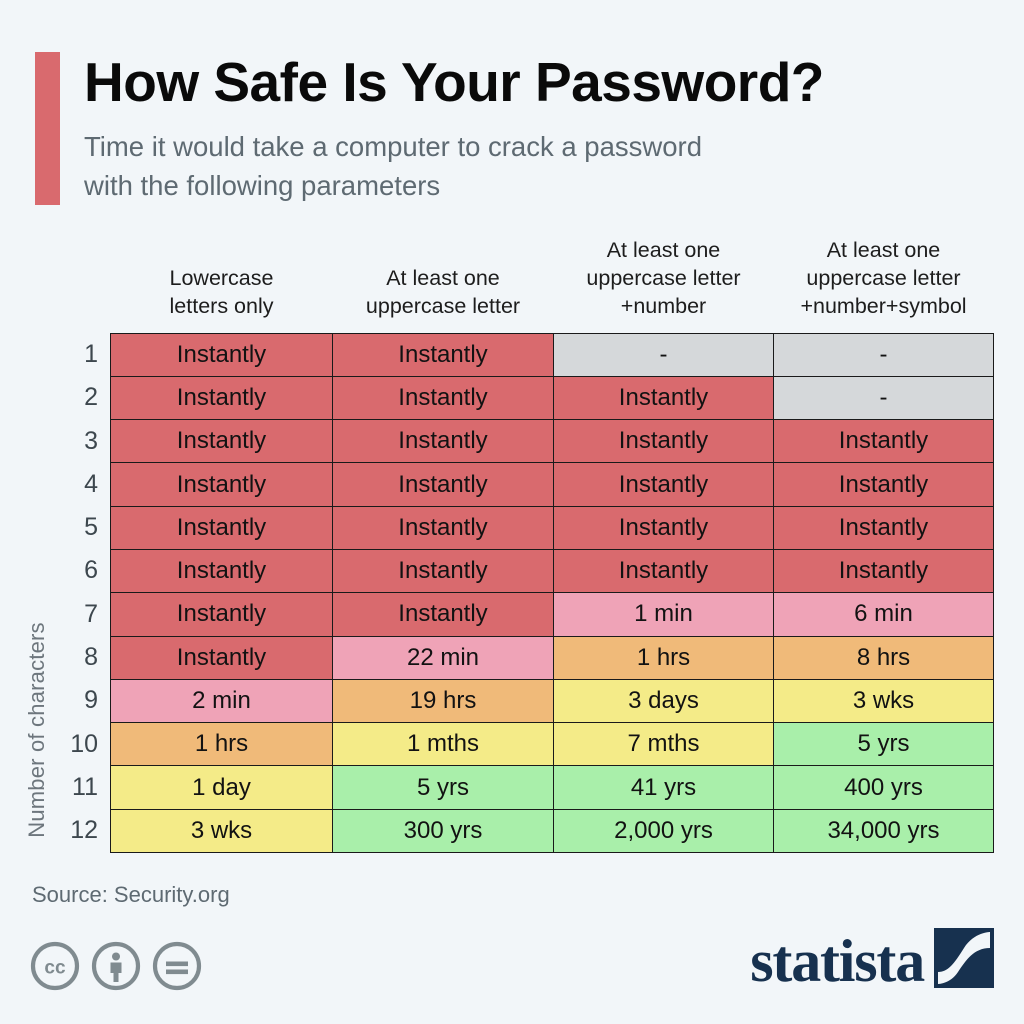 This screenshot has height=1024, width=1024. I want to click on page-title: How Safe Is Your Password?, so click(454, 82).